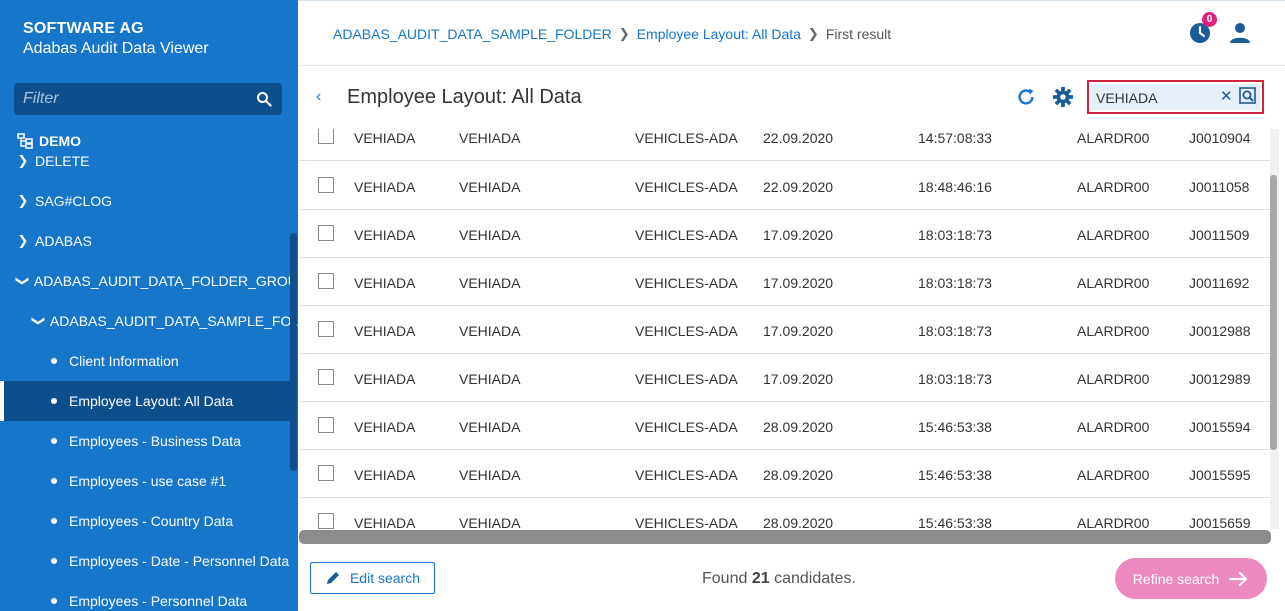  What do you see at coordinates (148, 481) in the screenshot?
I see `nav-item-label: Employees - use case #1` at bounding box center [148, 481].